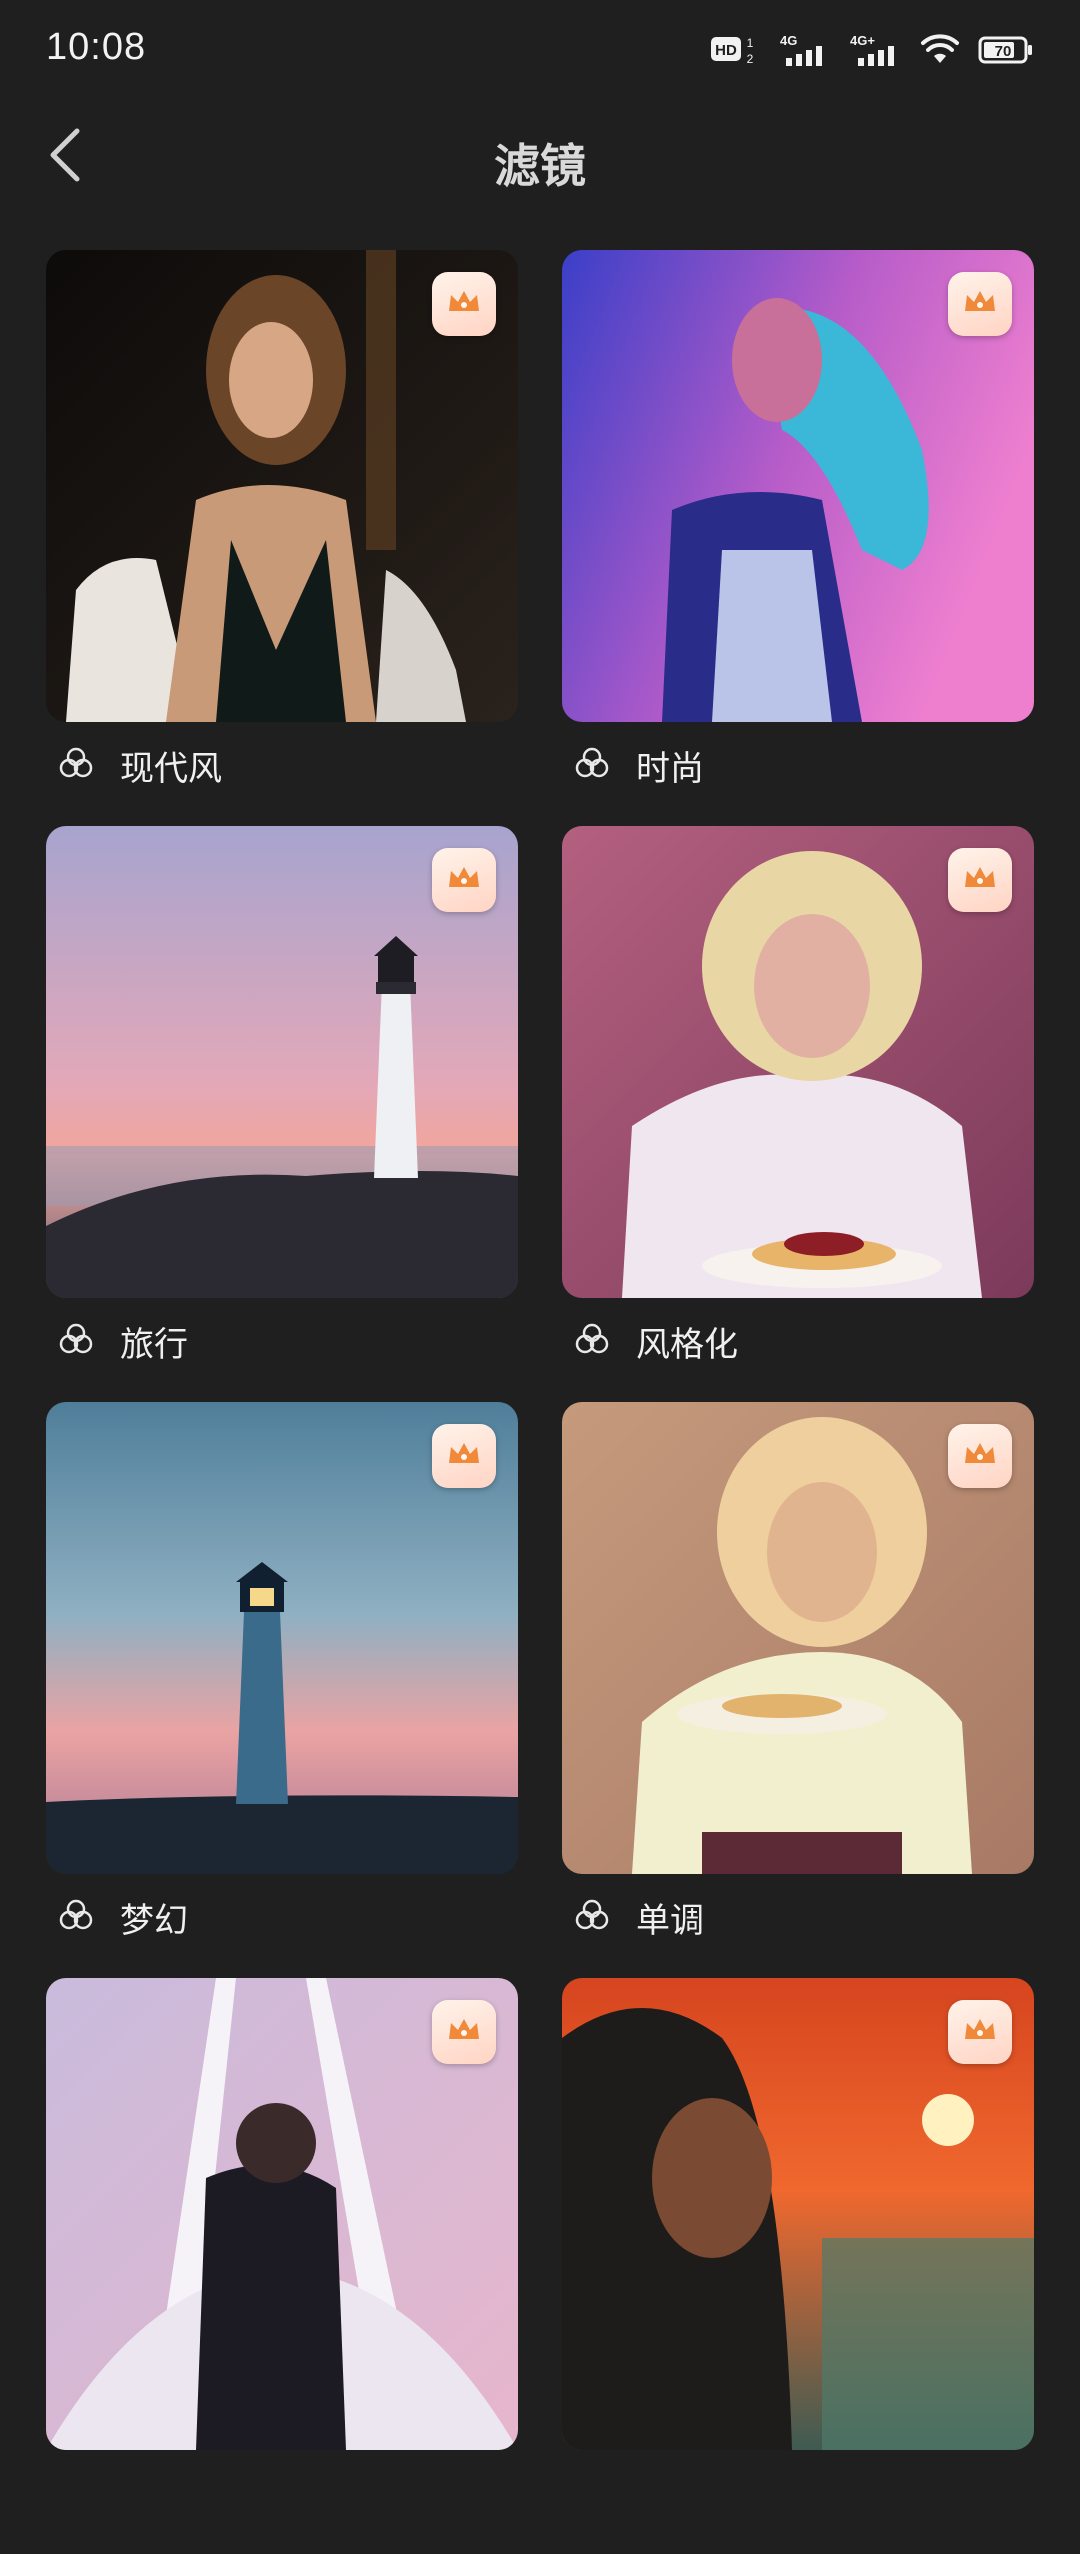 This screenshot has height=2554, width=1080. What do you see at coordinates (750, 43) in the screenshot?
I see `svg-text: 1` at bounding box center [750, 43].